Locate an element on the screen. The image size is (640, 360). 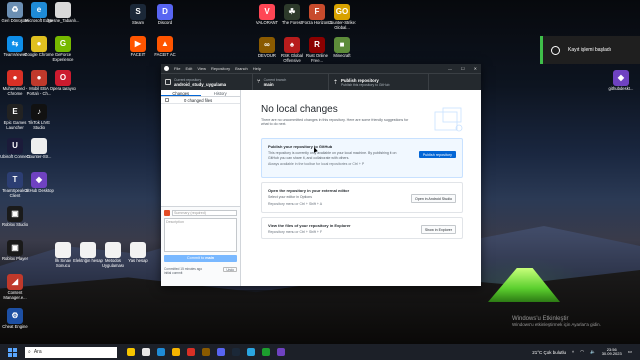
minimize-icon: — is located at coordinates (450, 68).